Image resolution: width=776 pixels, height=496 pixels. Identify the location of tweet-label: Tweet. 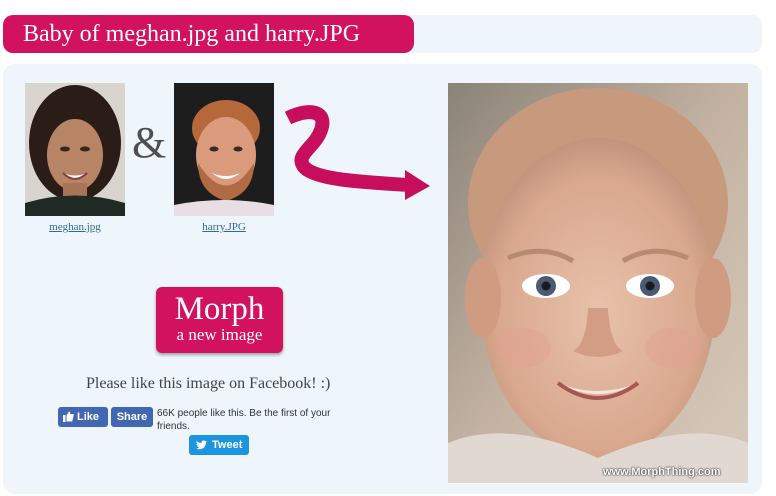
(227, 445).